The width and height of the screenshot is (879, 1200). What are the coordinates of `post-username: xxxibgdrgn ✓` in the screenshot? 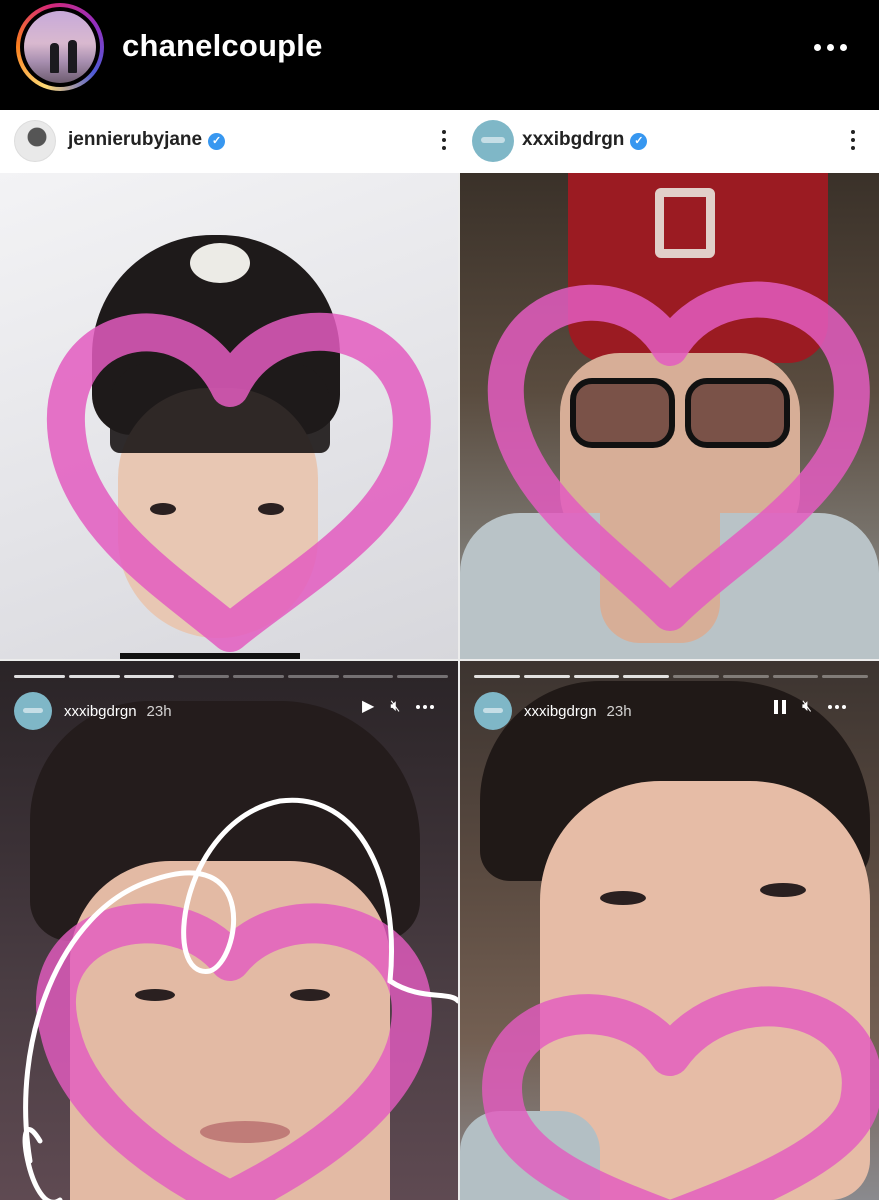 It's located at (585, 140).